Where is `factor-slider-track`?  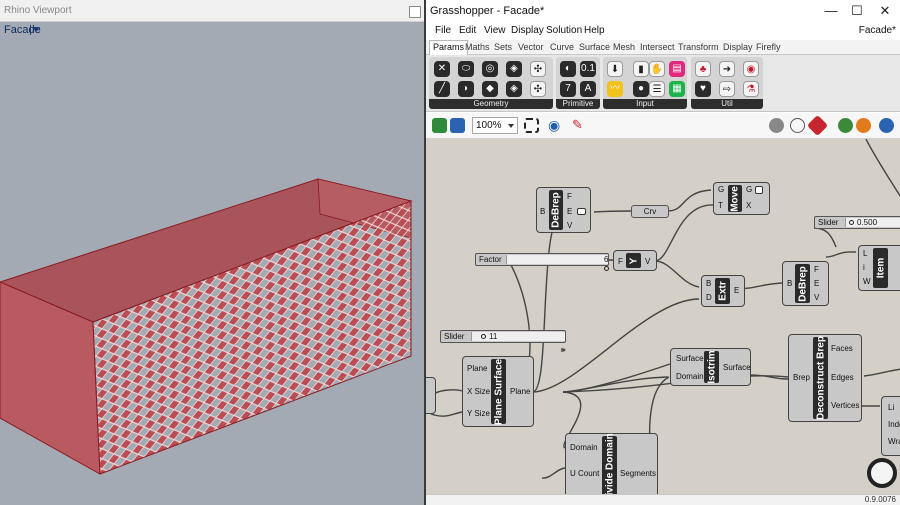 factor-slider-track is located at coordinates (557, 259).